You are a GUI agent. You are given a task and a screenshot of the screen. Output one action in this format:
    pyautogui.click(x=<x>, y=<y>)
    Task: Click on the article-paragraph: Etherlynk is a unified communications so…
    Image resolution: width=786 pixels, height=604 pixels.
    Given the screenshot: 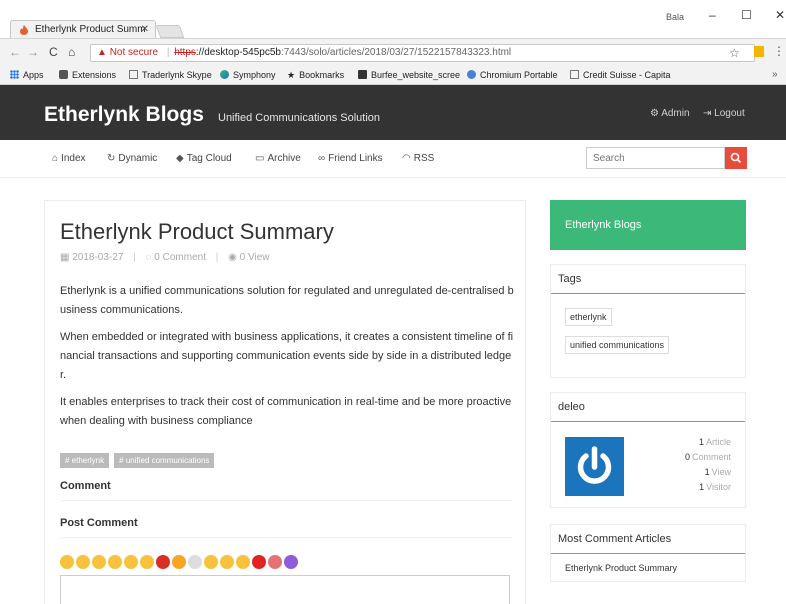 What is the action you would take?
    pyautogui.click(x=287, y=300)
    